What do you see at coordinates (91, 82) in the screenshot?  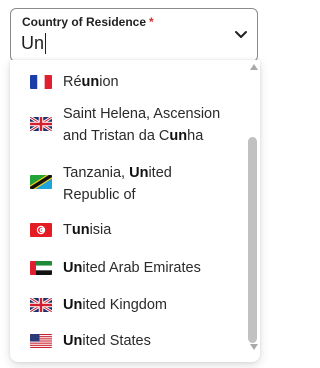 I see `option-label: Réunion` at bounding box center [91, 82].